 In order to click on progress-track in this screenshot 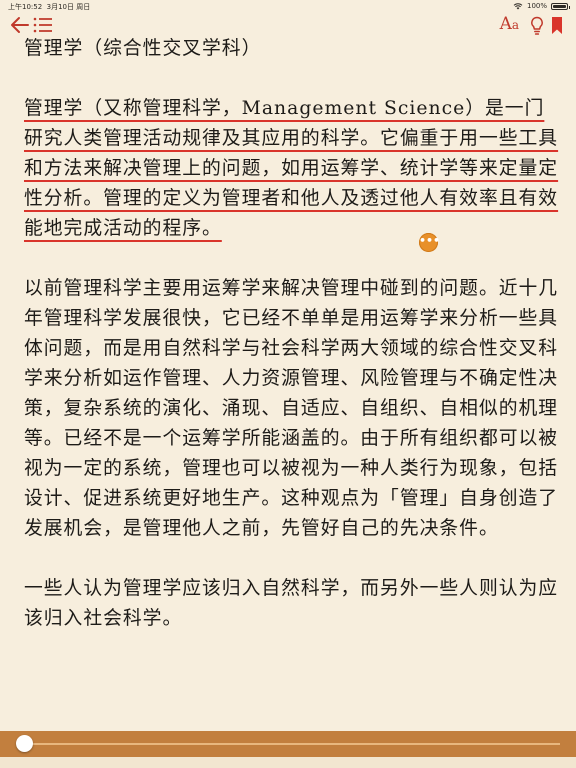, I will do `click(292, 744)`.